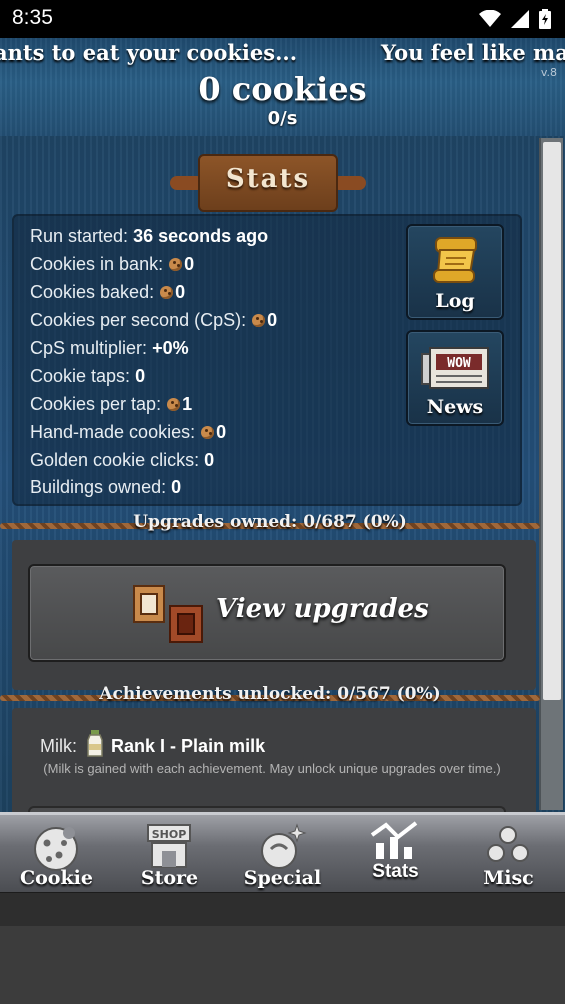 The height and width of the screenshot is (1004, 565). I want to click on nav-special-label: Special, so click(282, 878).